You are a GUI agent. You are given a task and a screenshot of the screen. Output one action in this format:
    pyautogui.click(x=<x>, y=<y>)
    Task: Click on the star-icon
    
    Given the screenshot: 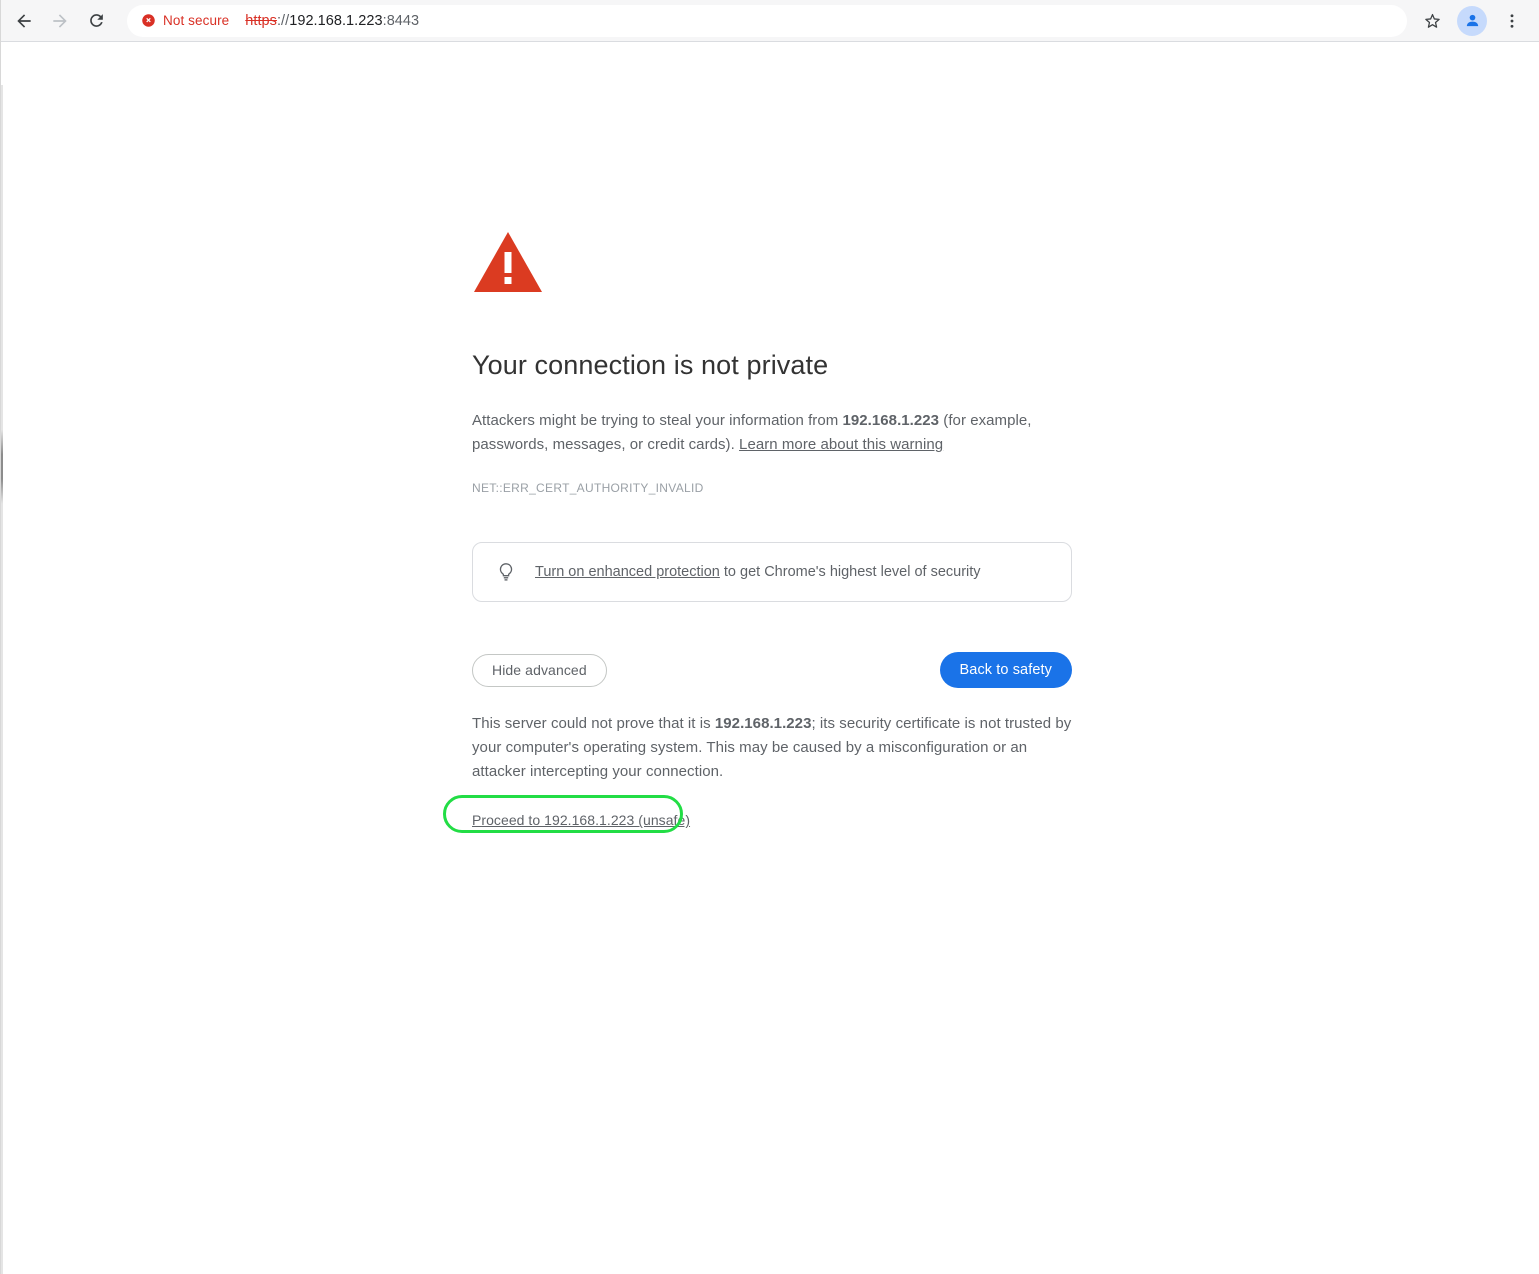 What is the action you would take?
    pyautogui.click(x=1432, y=20)
    